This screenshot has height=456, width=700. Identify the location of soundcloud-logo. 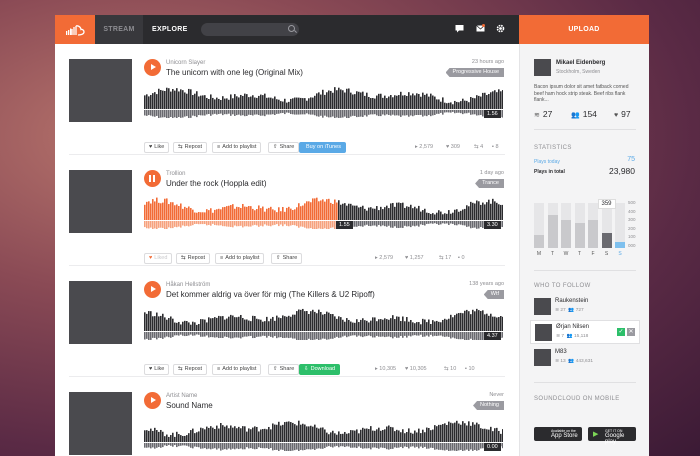
(75, 29).